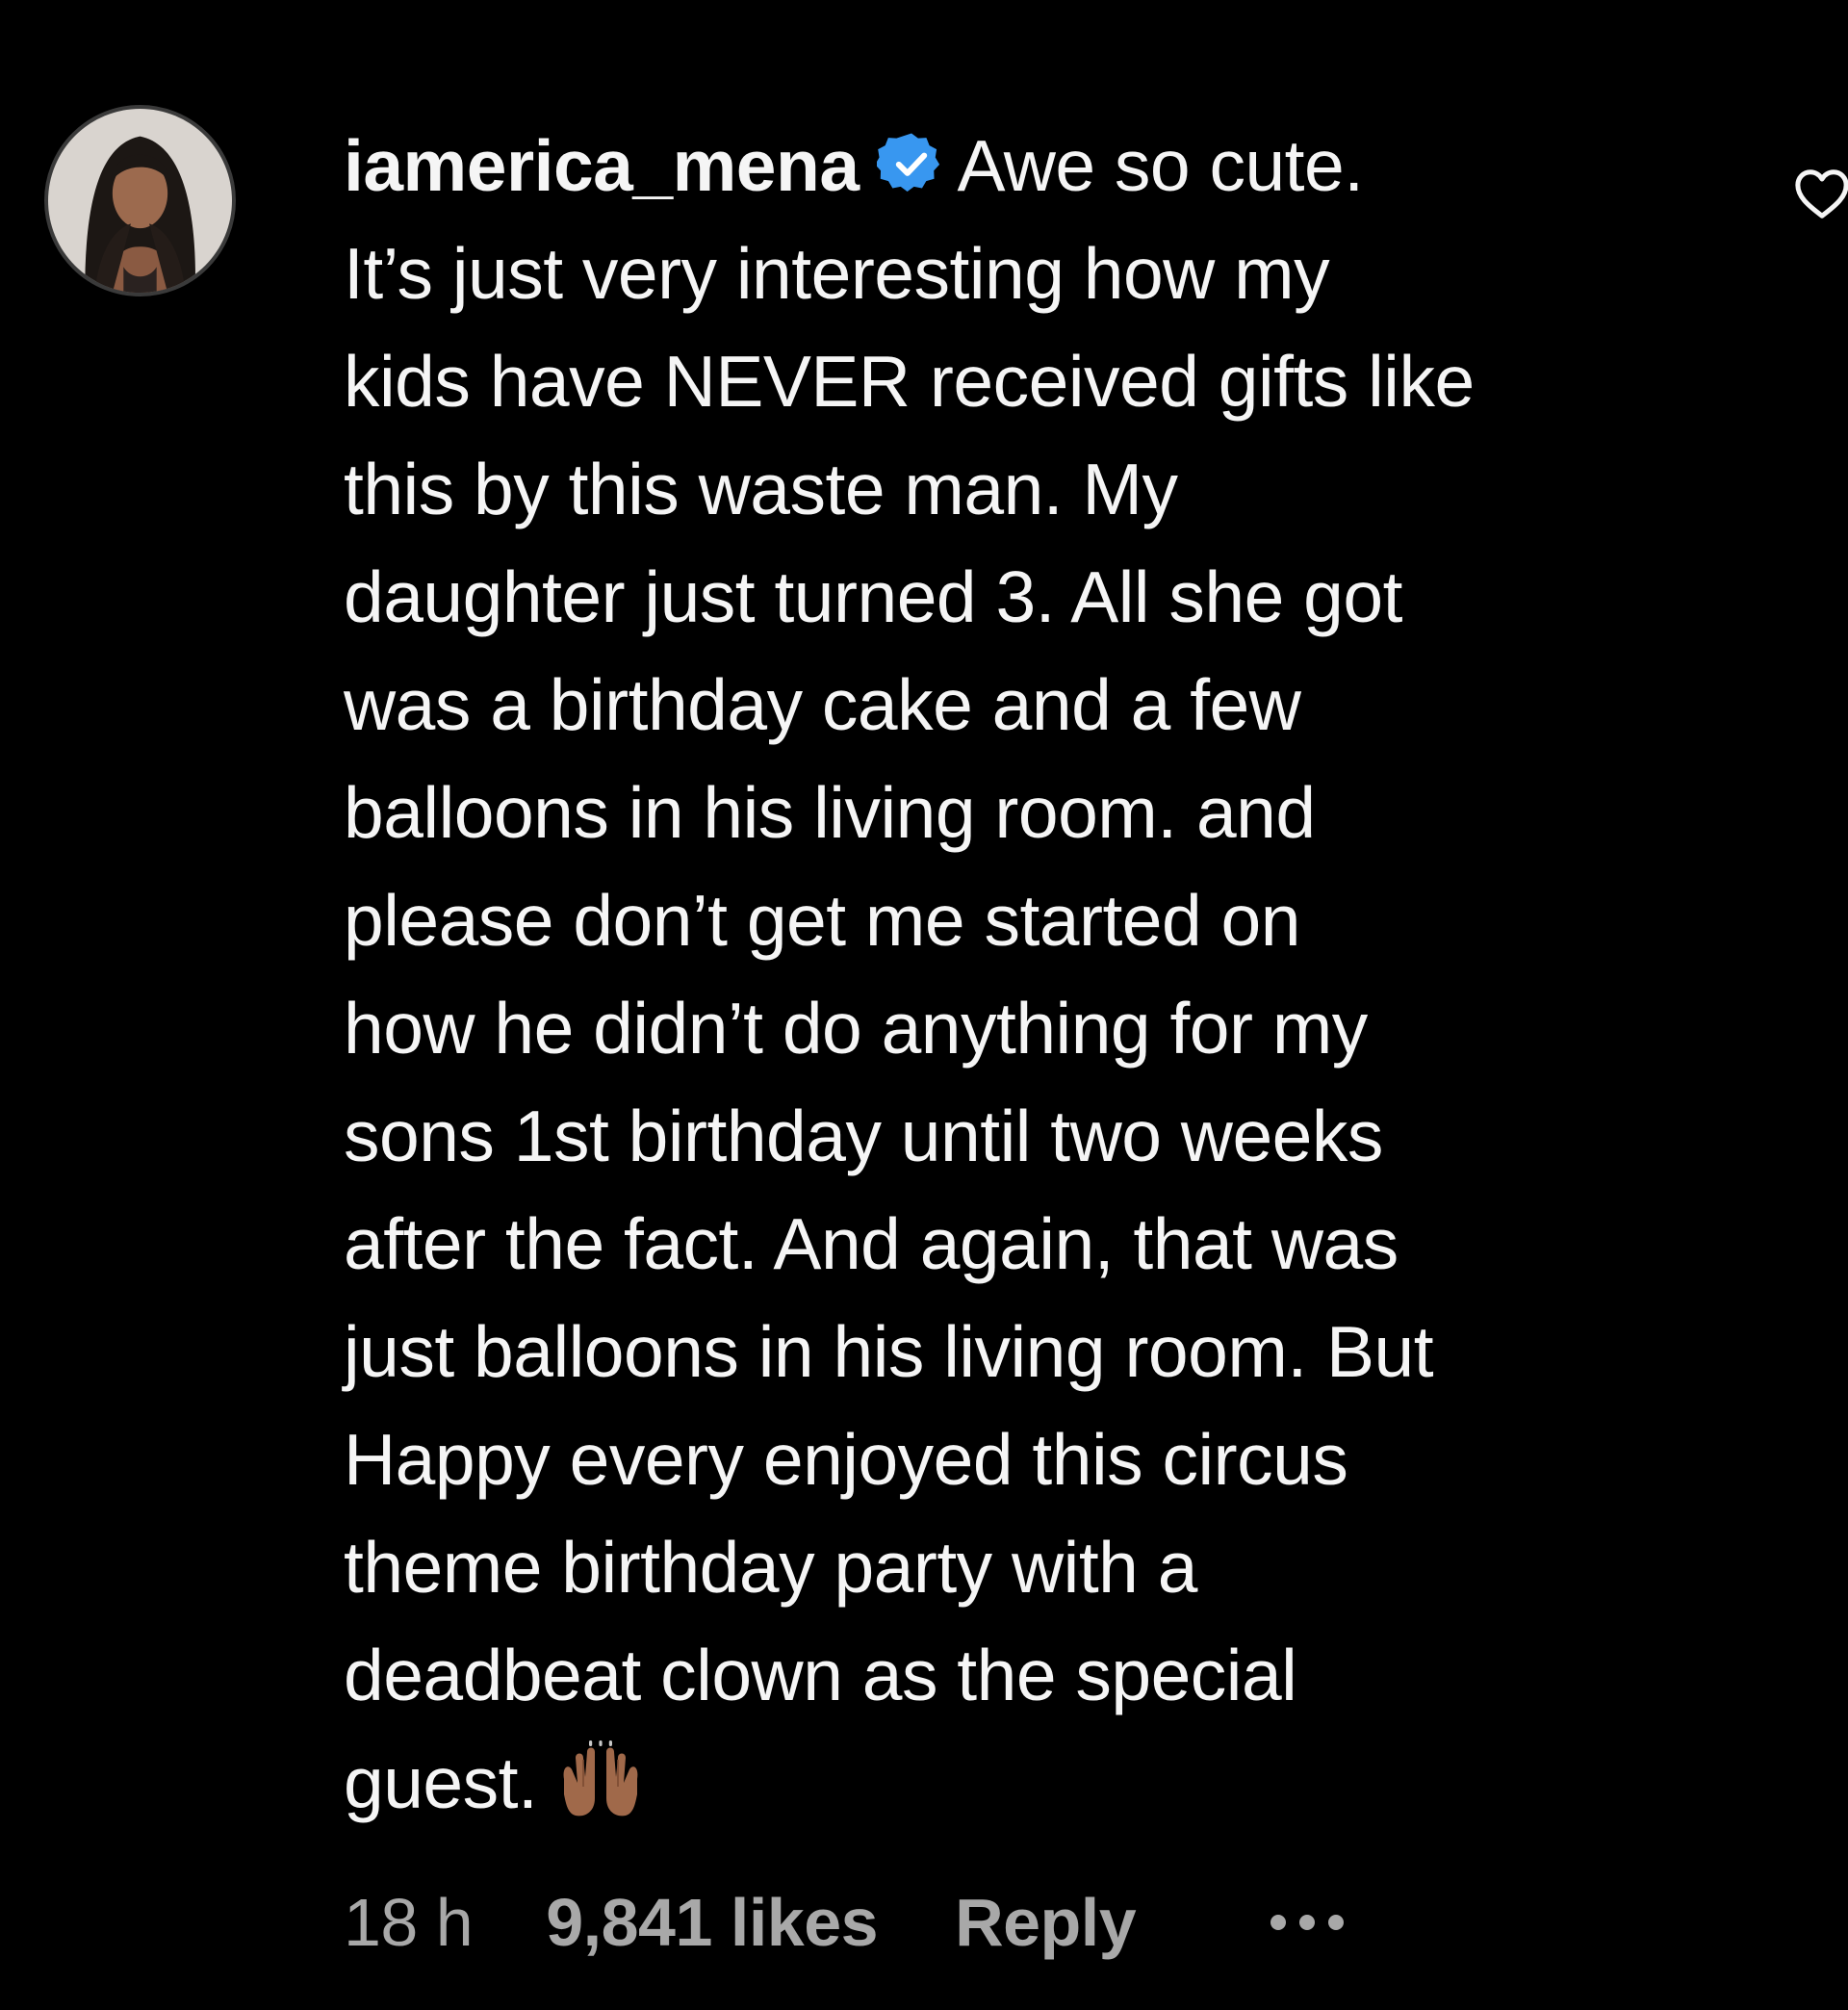  I want to click on more-options-icon, so click(1307, 1923).